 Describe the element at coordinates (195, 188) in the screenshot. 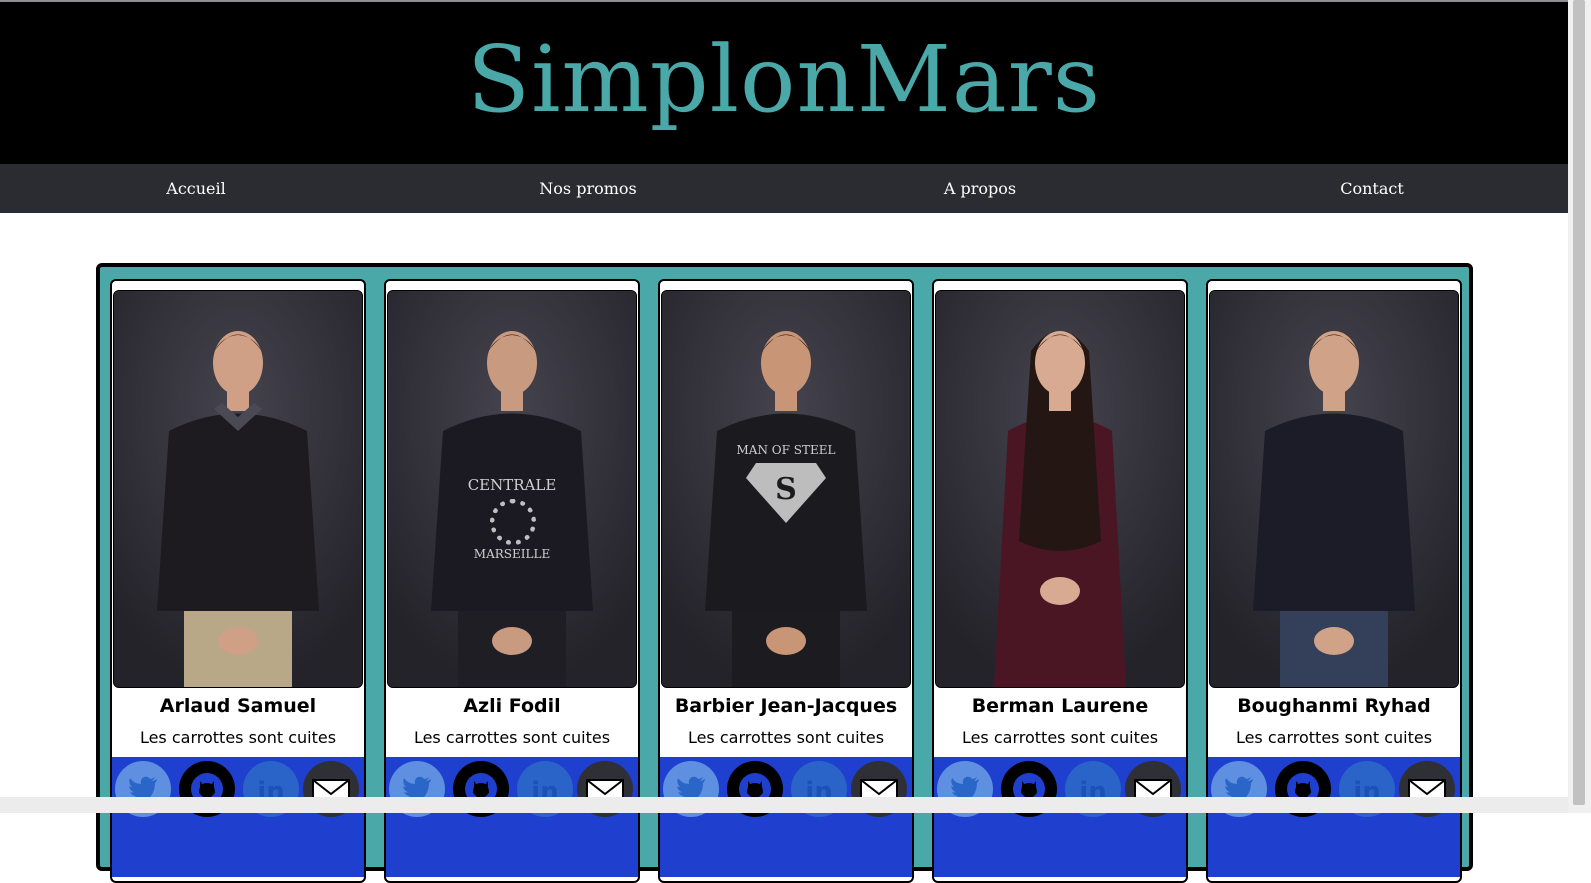

I see `nav-accueil: Accueil` at that location.